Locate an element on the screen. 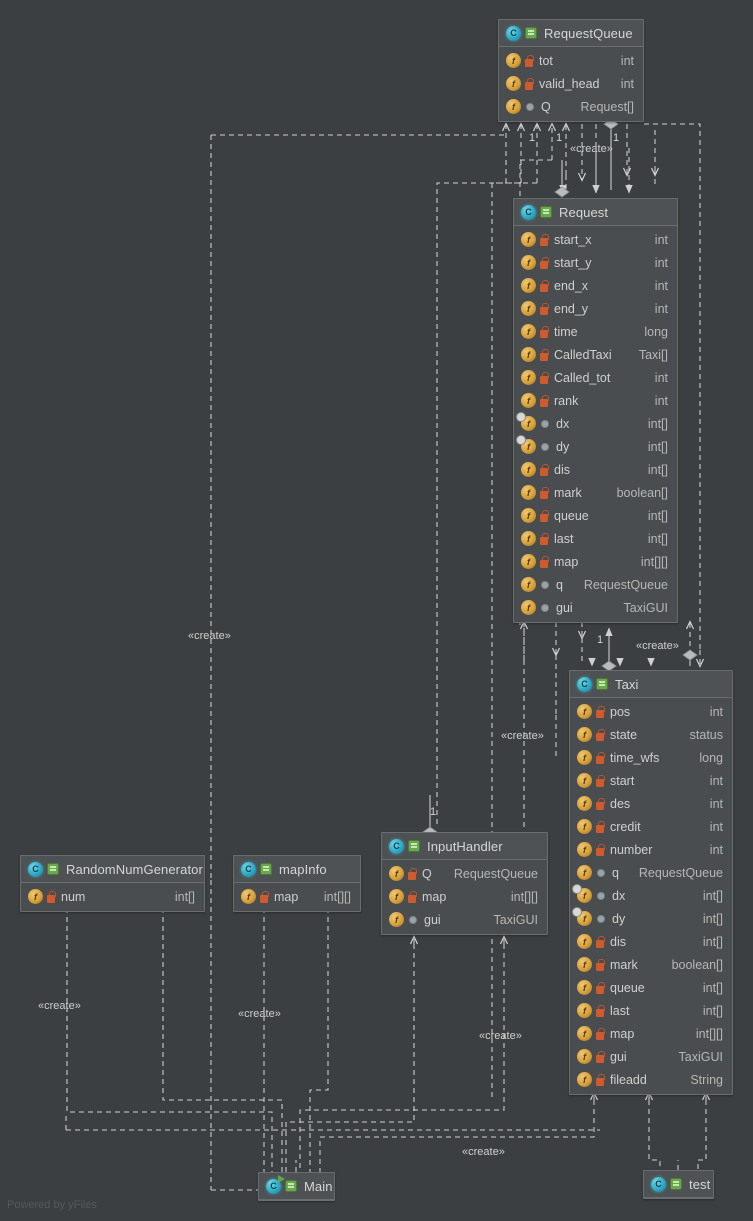 This screenshot has height=1221, width=753. class-node-main: Main is located at coordinates (296, 1186).